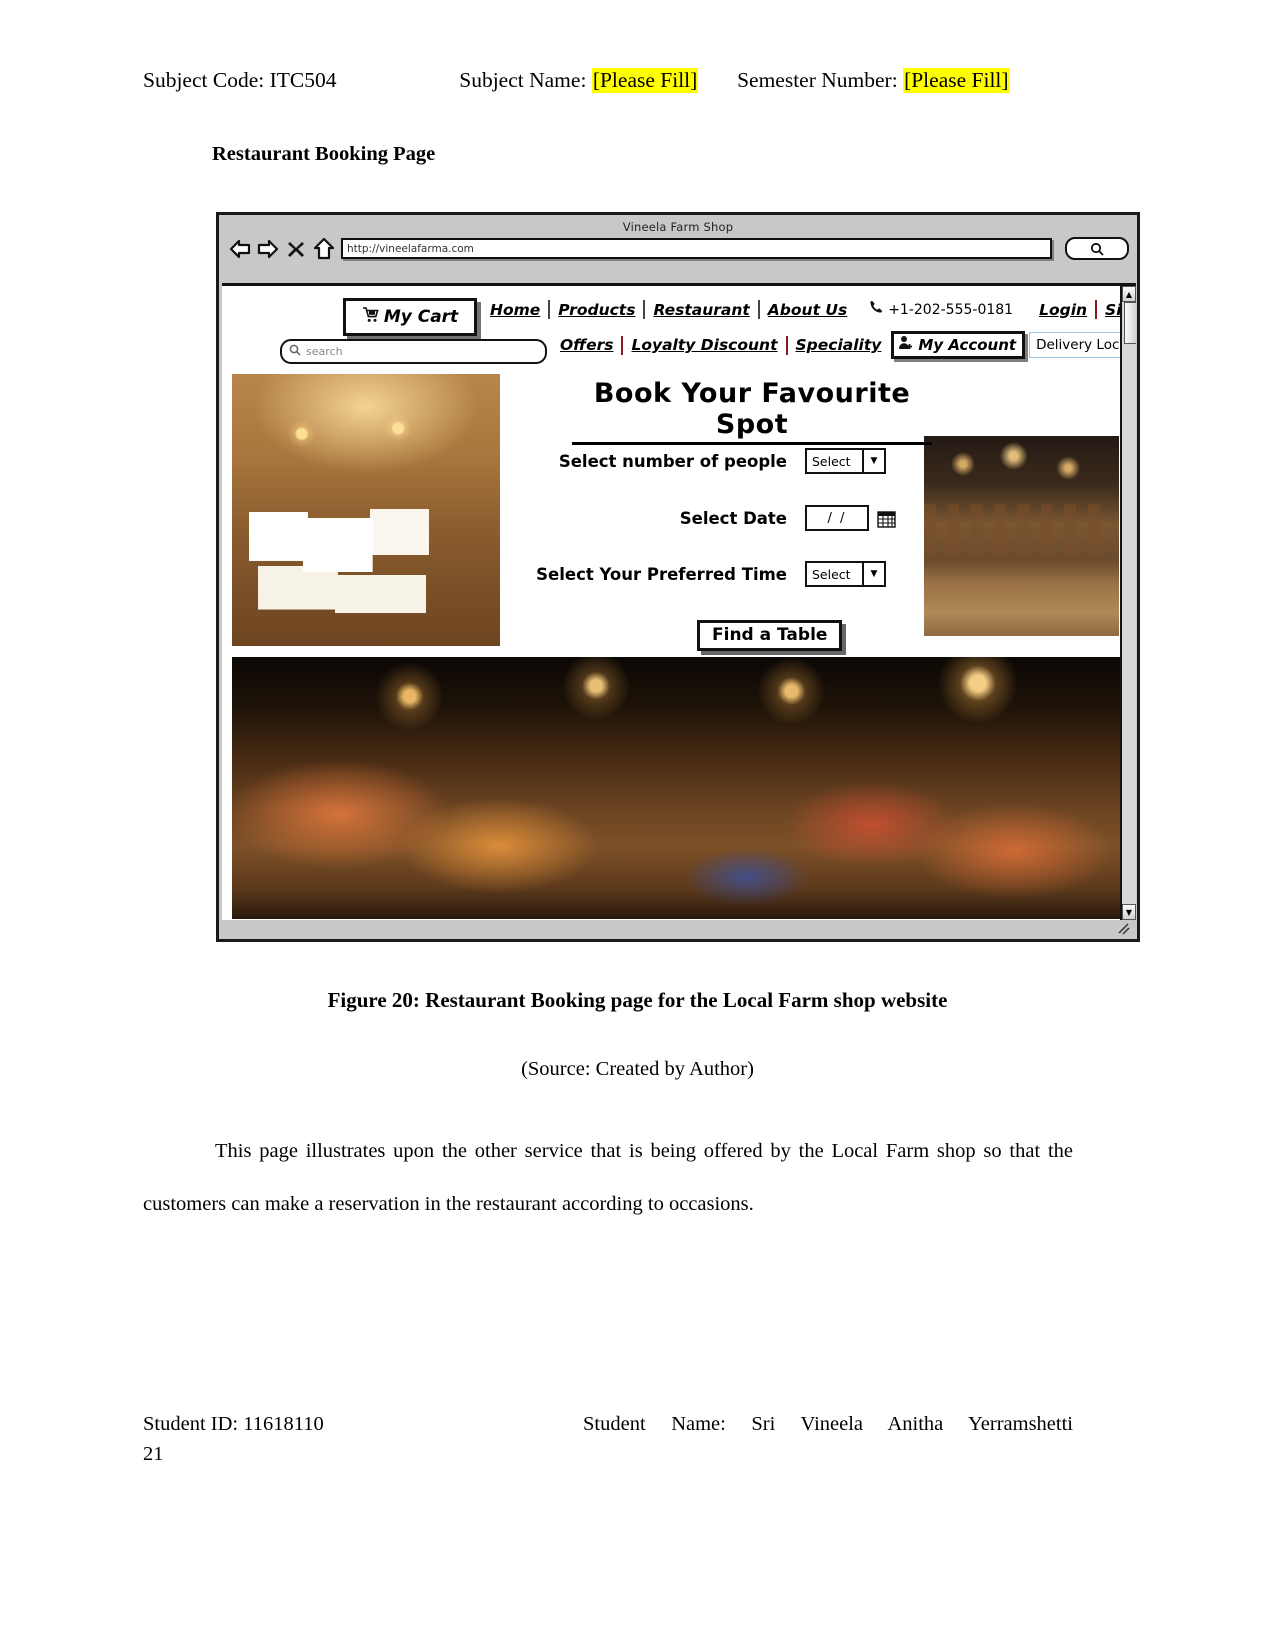  I want to click on page-number: 21, so click(153, 1454).